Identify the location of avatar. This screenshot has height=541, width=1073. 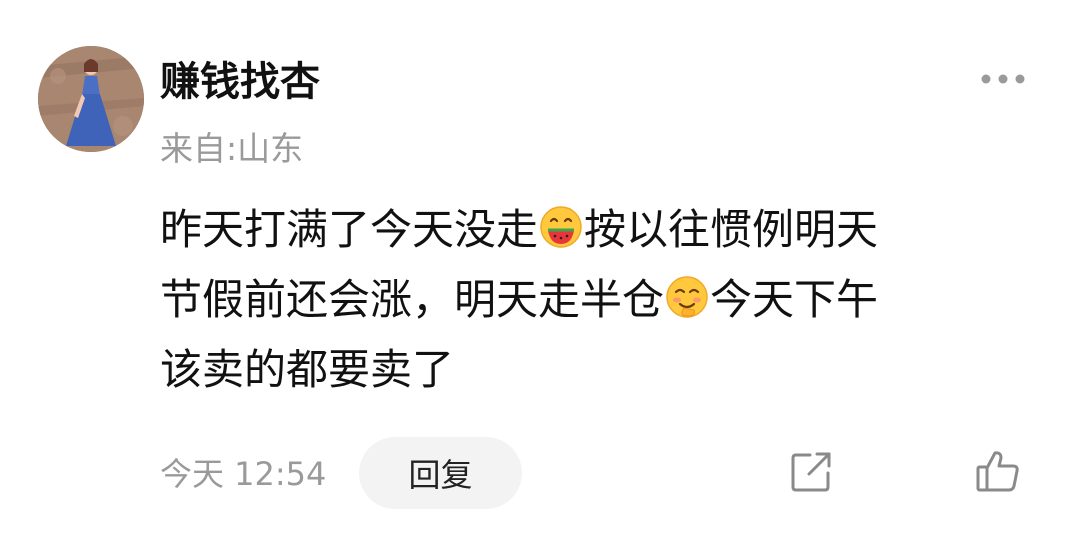
(91, 99).